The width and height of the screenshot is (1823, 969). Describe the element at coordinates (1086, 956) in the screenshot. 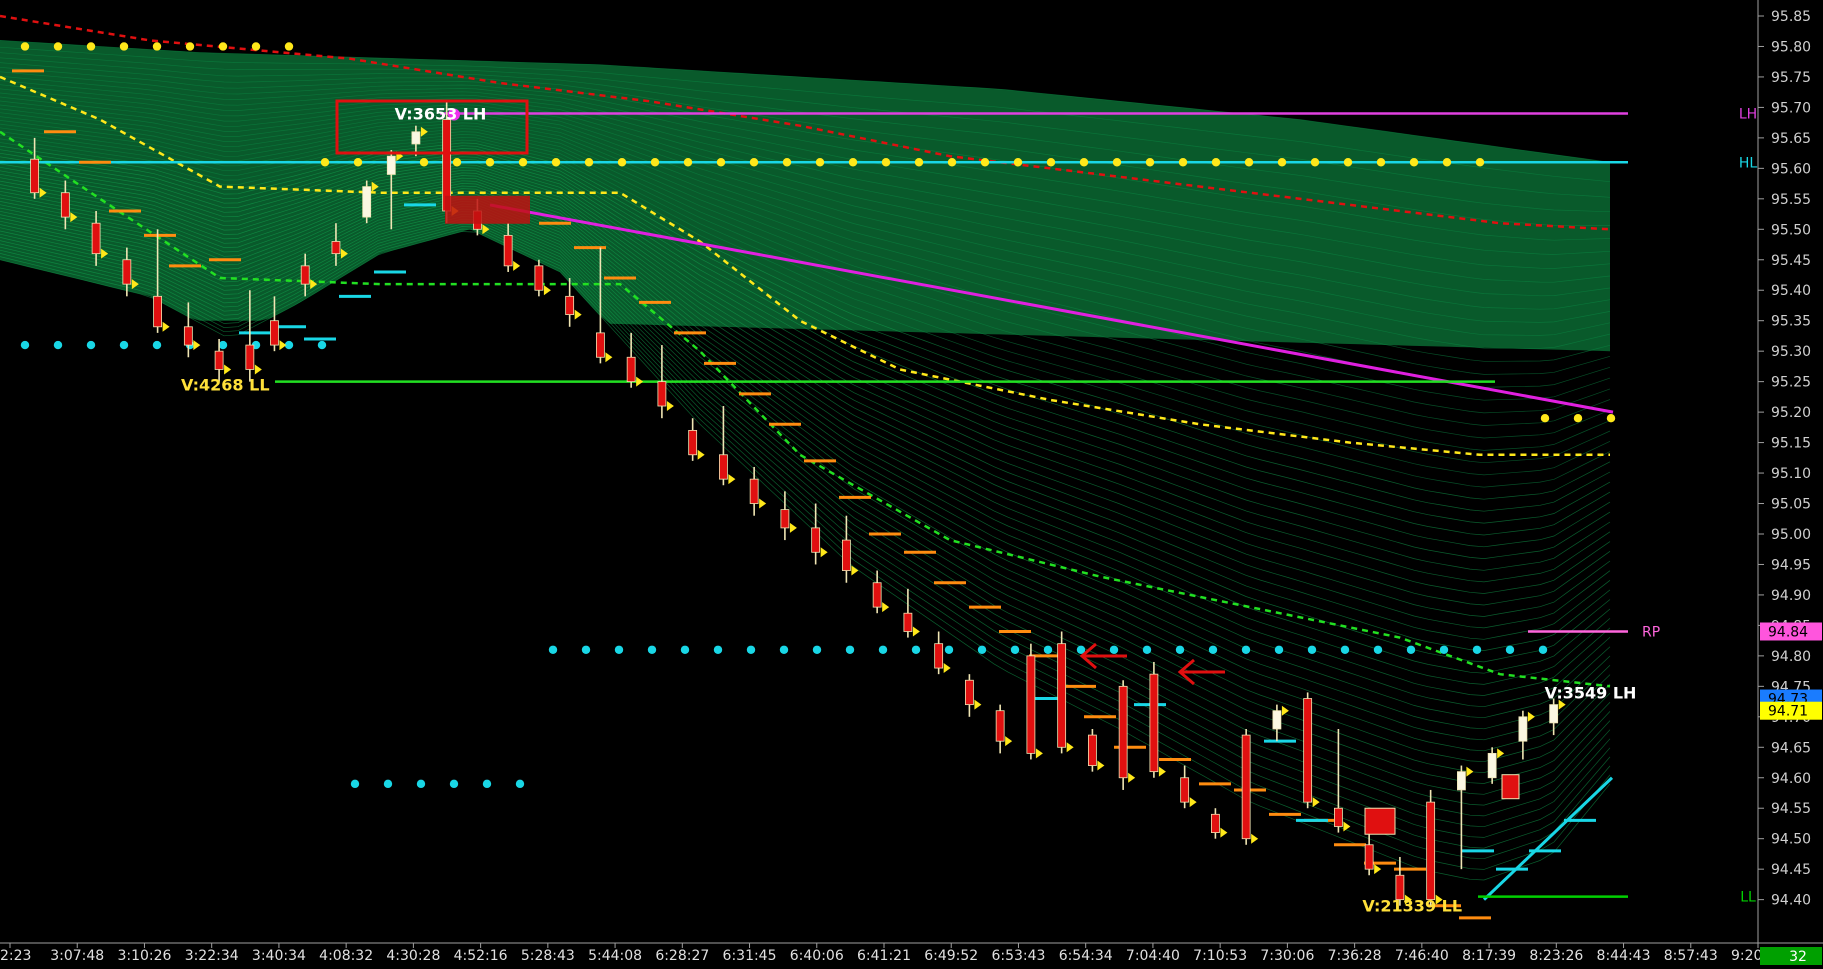

I see `x-tick-label: 6:54:34` at that location.